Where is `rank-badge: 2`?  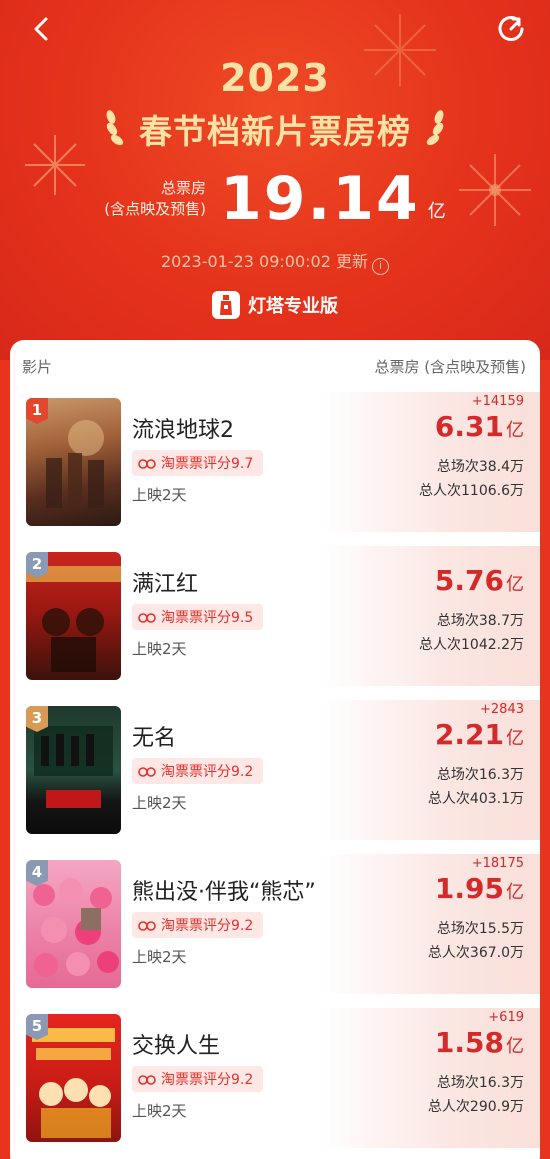
rank-badge: 2 is located at coordinates (37, 565).